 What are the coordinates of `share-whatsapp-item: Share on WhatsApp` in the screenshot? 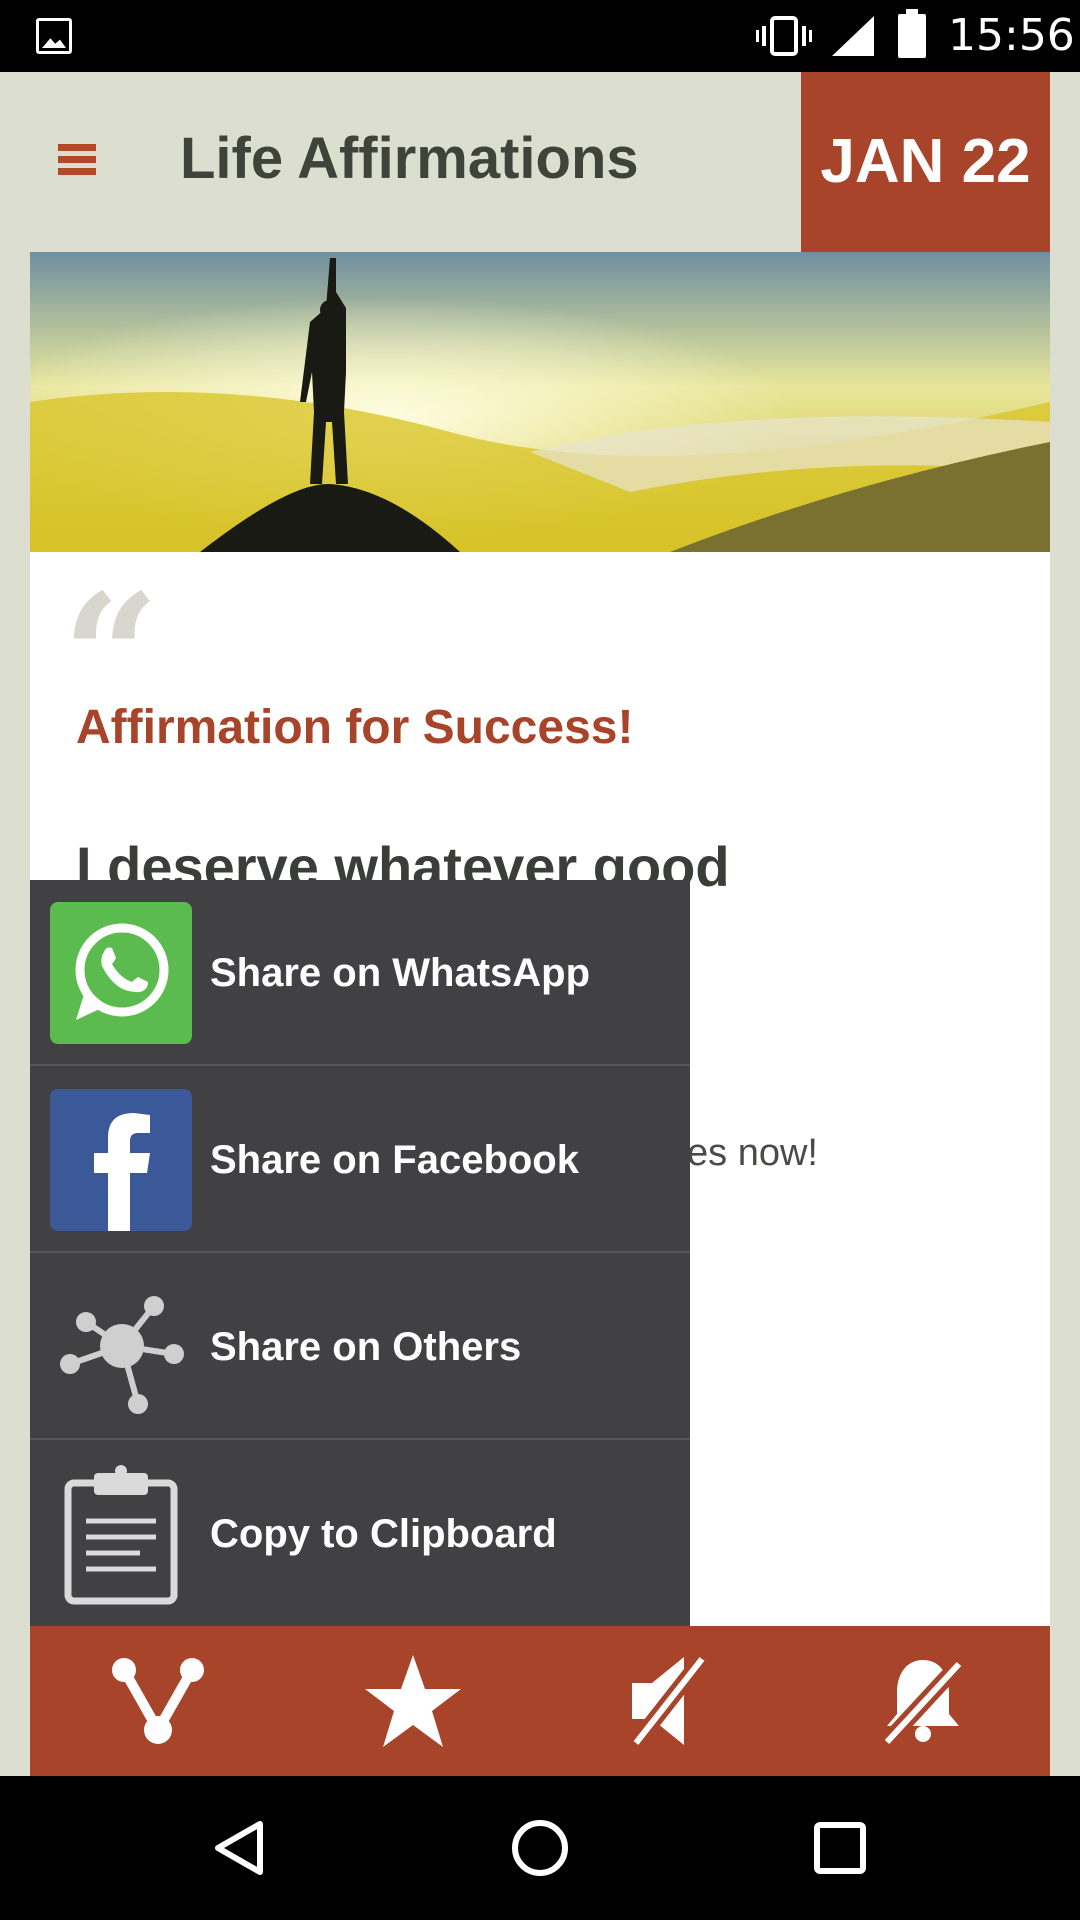 It's located at (360, 973).